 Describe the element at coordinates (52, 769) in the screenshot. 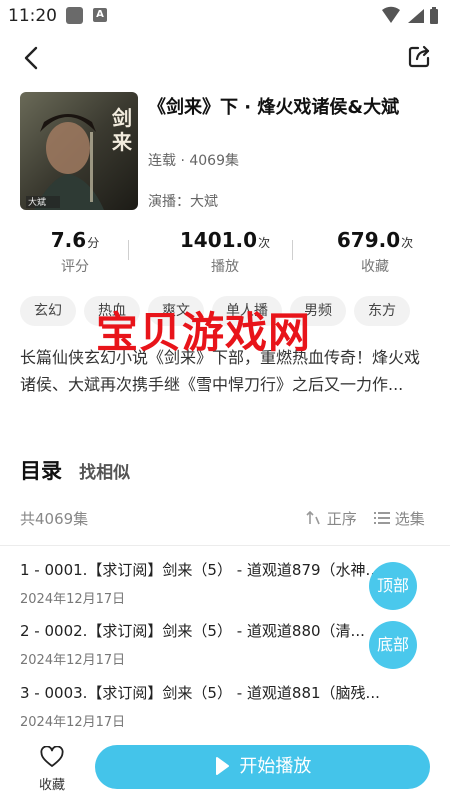

I see `favorite-button: 收藏` at that location.